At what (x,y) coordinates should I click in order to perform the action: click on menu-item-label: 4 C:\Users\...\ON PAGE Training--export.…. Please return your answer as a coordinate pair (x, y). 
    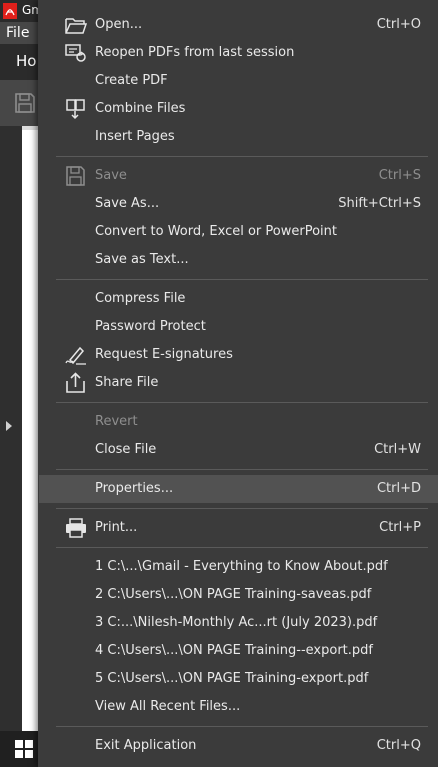
    Looking at the image, I should click on (234, 650).